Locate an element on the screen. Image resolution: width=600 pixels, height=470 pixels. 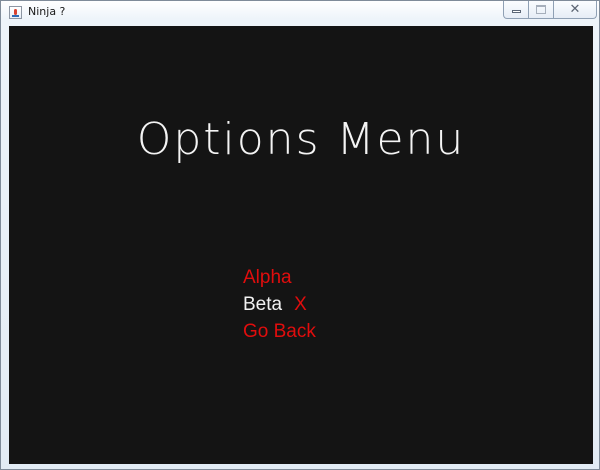
window-controls: ✕ is located at coordinates (550, 10).